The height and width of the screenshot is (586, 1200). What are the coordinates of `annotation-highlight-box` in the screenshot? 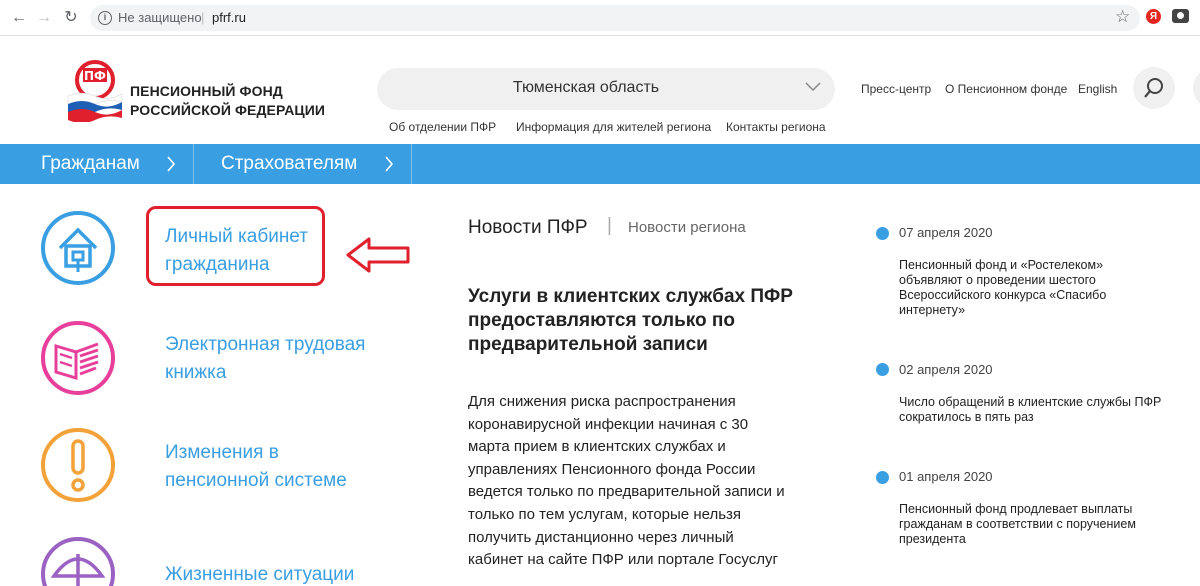 It's located at (235, 246).